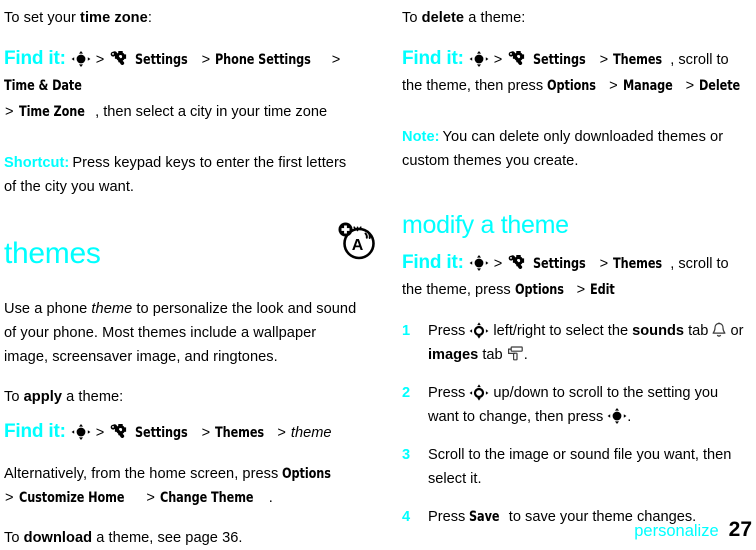 The height and width of the screenshot is (550, 756). Describe the element at coordinates (406, 455) in the screenshot. I see `step-number: 3` at that location.